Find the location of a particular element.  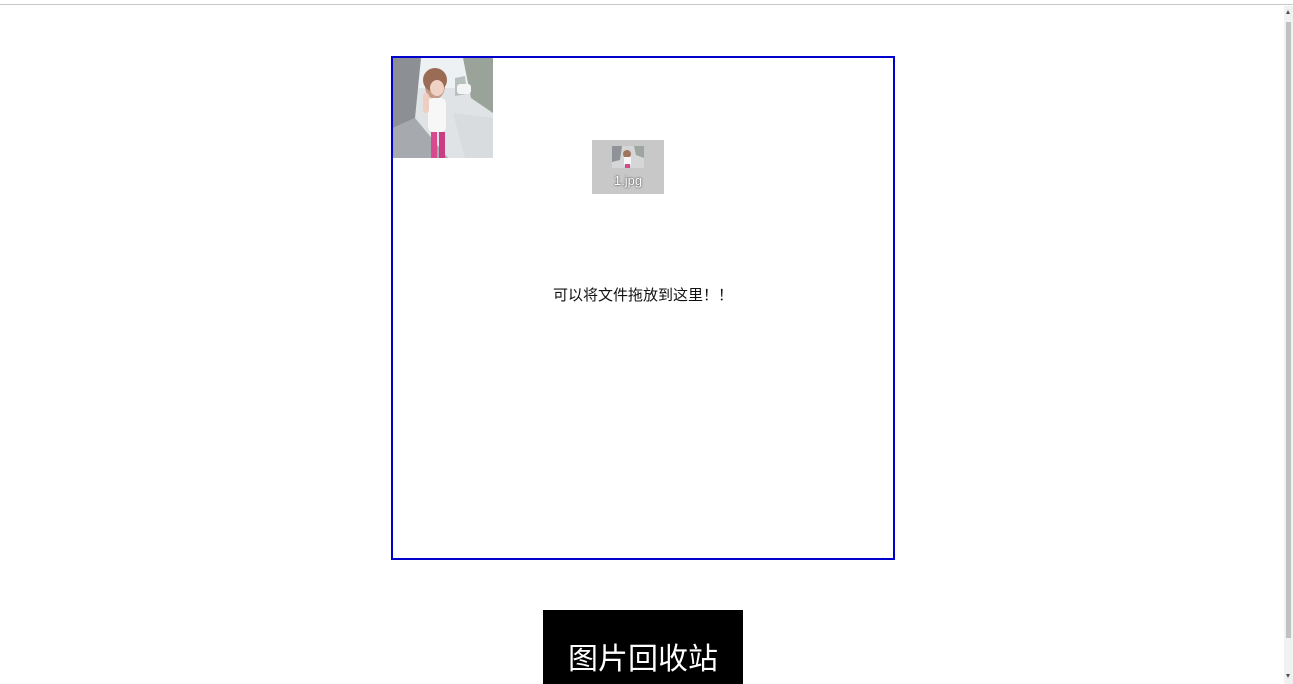

image-recycle-bin: 图片回收站 is located at coordinates (643, 647).